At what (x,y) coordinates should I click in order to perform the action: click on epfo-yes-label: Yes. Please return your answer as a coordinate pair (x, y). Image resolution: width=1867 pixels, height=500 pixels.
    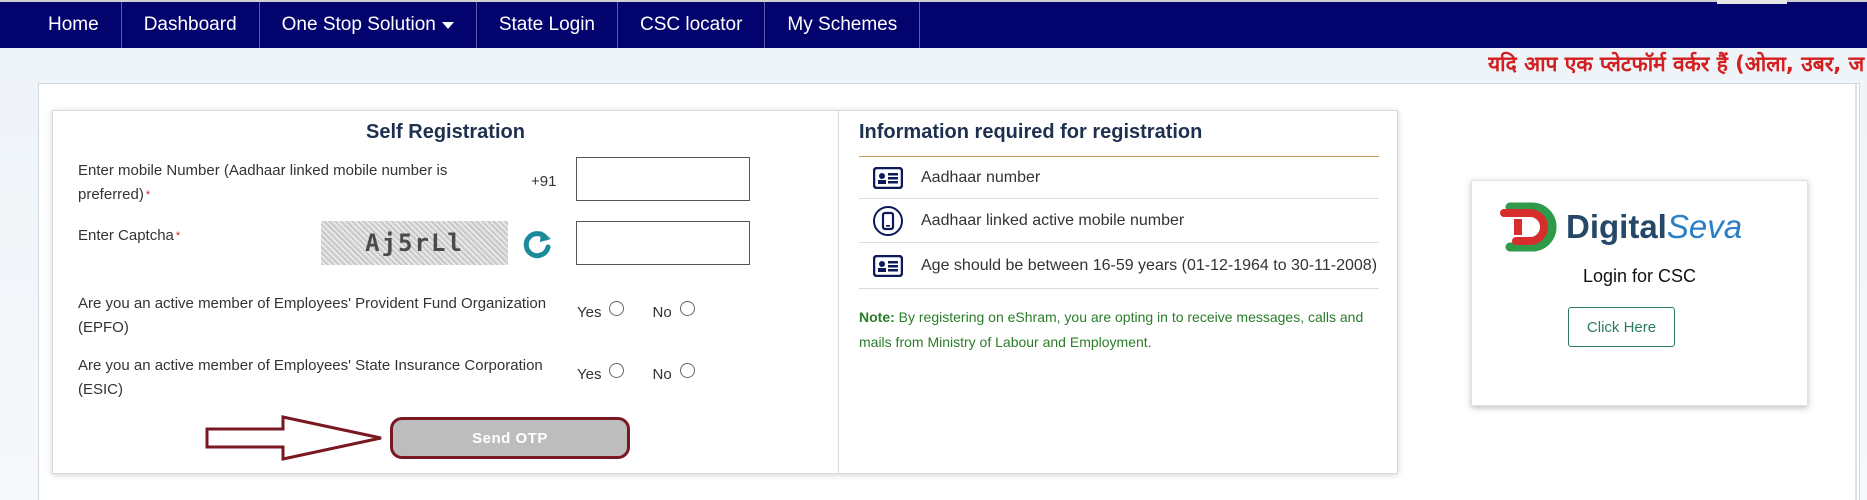
    Looking at the image, I should click on (589, 312).